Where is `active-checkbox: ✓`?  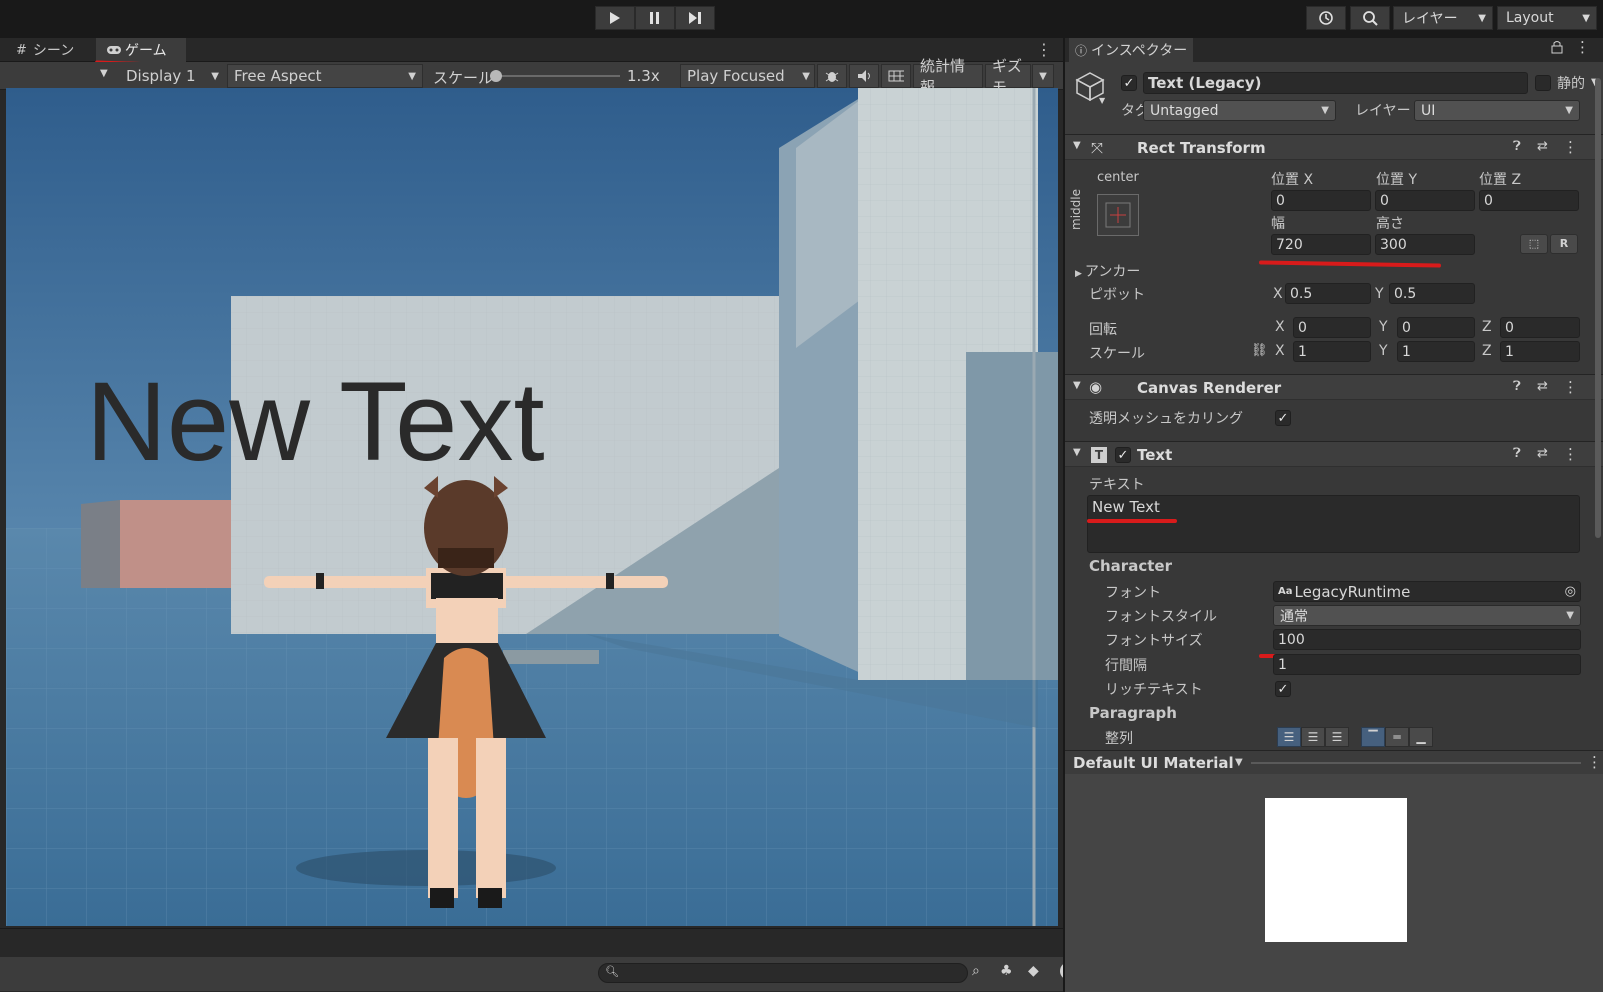 active-checkbox: ✓ is located at coordinates (1129, 83).